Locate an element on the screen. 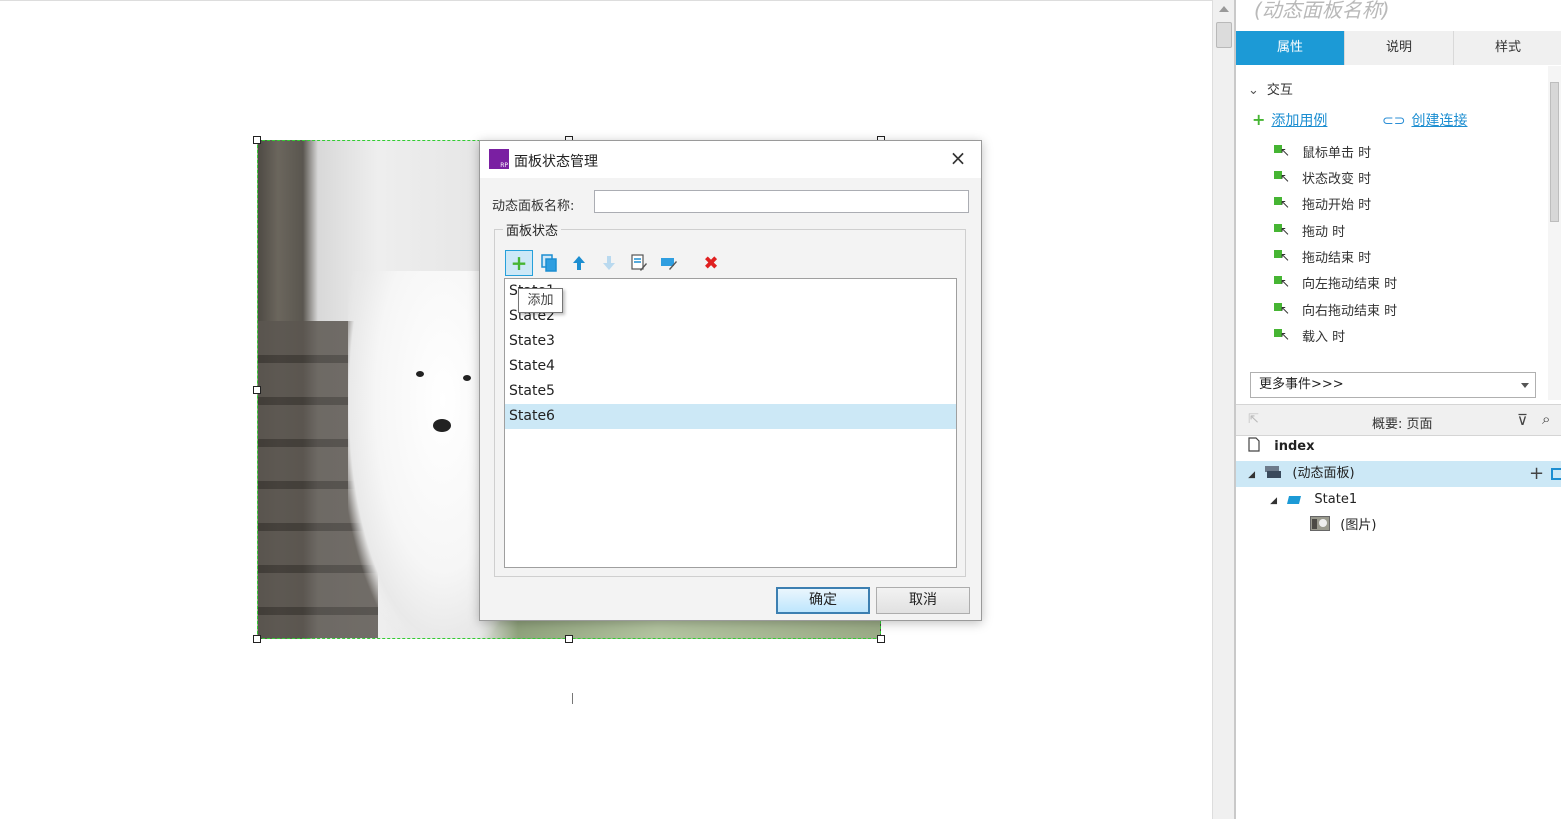 The width and height of the screenshot is (1561, 819). arrow-down-icon is located at coordinates (609, 263).